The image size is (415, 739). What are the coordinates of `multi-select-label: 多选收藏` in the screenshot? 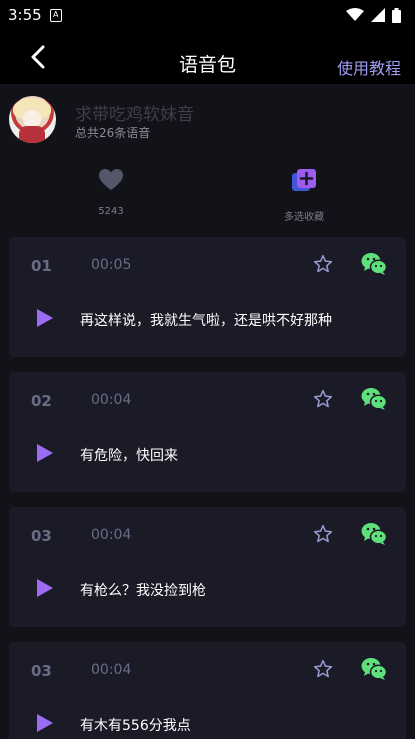 It's located at (304, 217).